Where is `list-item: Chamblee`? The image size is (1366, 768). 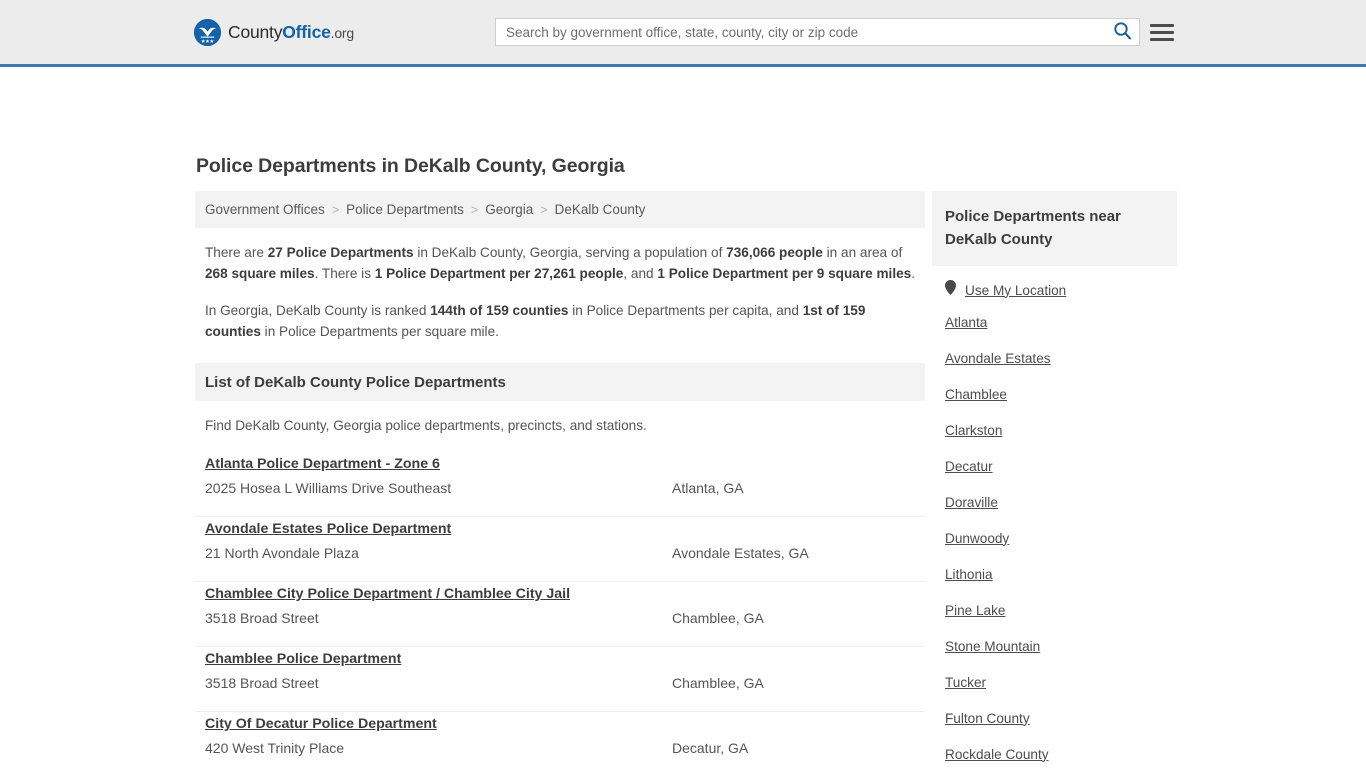
list-item: Chamblee is located at coordinates (1054, 394).